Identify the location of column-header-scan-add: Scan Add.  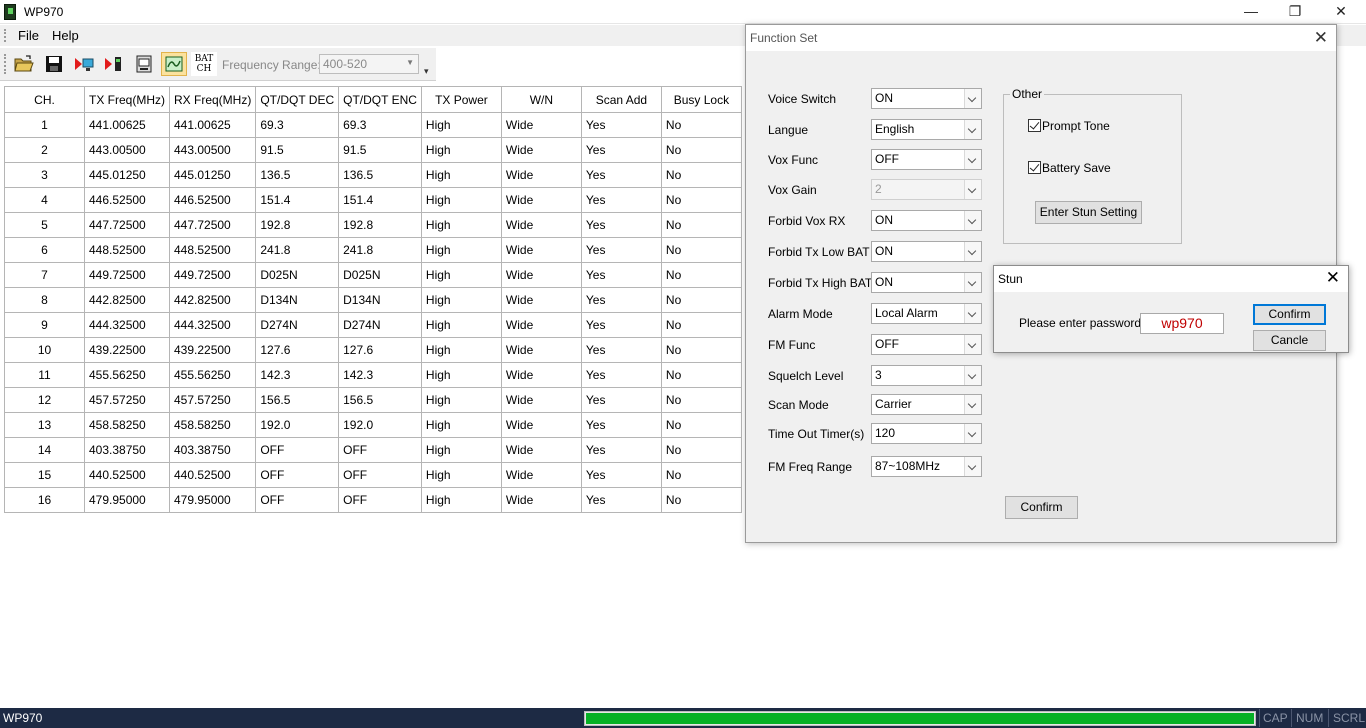
(621, 99).